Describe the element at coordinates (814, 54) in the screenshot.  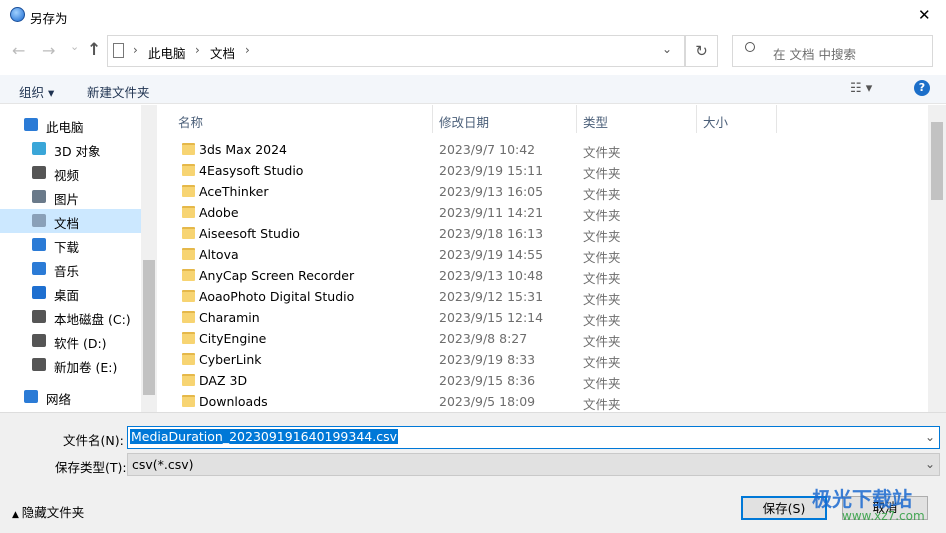
I see `search-placeholder: 在 文档 中搜索` at that location.